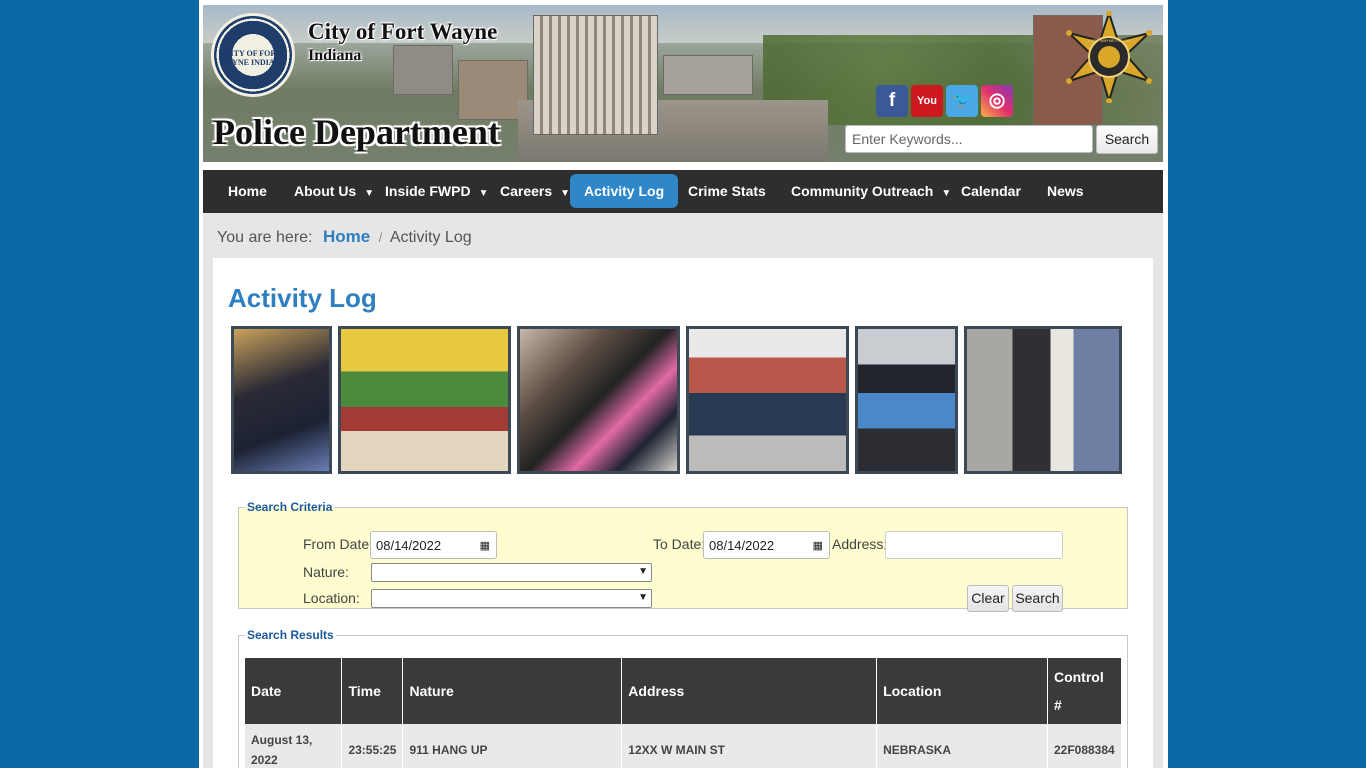 Image resolution: width=1366 pixels, height=768 pixels. What do you see at coordinates (409, 545) in the screenshot?
I see `from-date-value: 08/14/2022` at bounding box center [409, 545].